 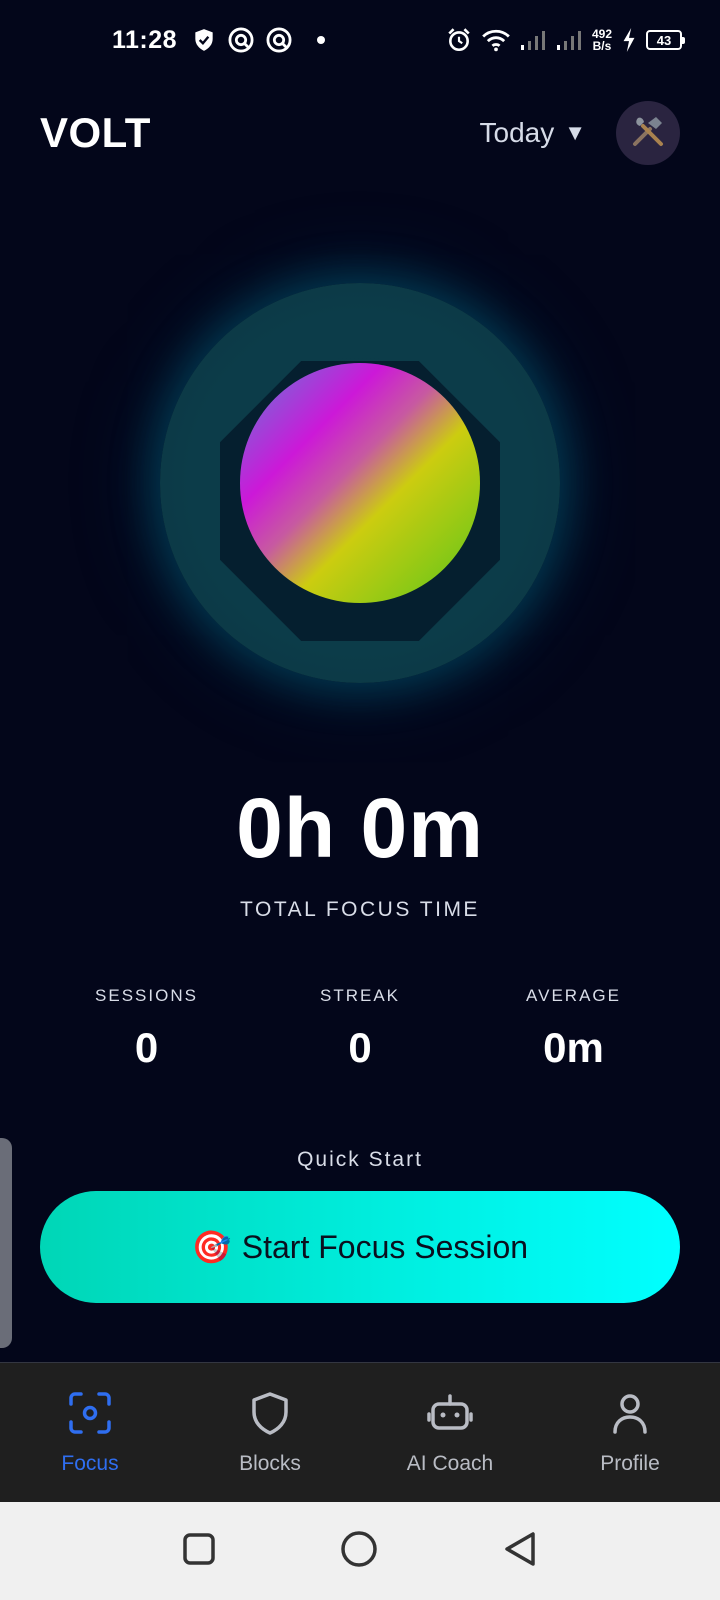 What do you see at coordinates (321, 40) in the screenshot?
I see `dot-icon` at bounding box center [321, 40].